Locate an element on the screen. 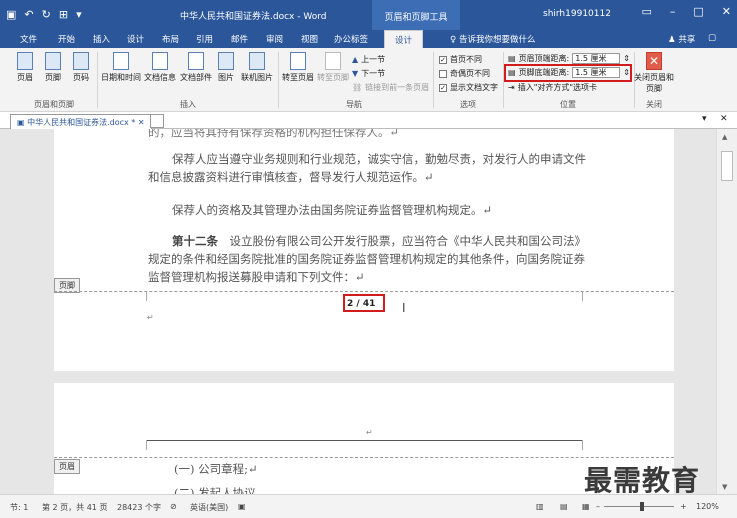  footer-button-label: 页脚 is located at coordinates (53, 77).